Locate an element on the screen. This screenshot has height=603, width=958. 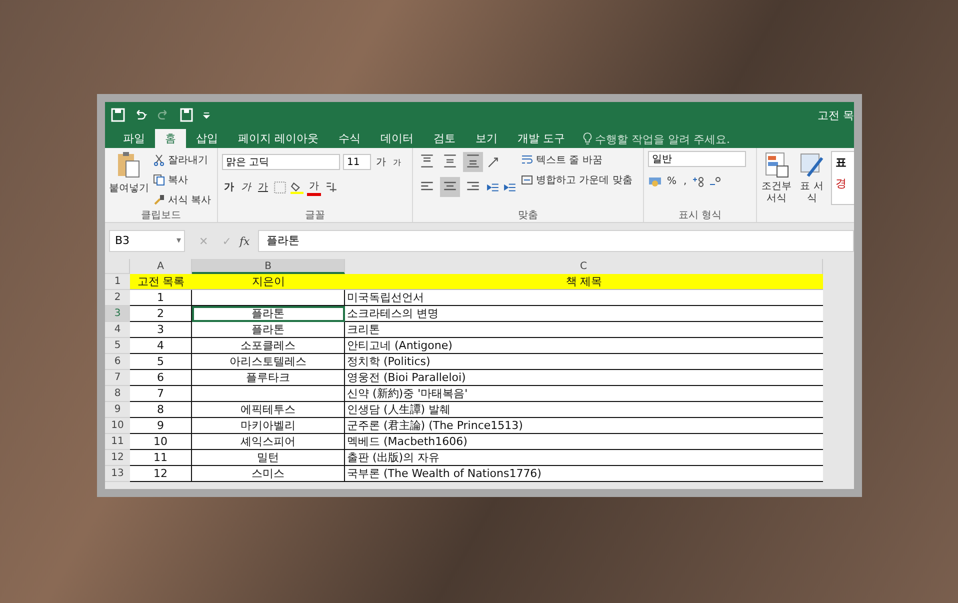
cut-button: 잘라내기 is located at coordinates (182, 159).